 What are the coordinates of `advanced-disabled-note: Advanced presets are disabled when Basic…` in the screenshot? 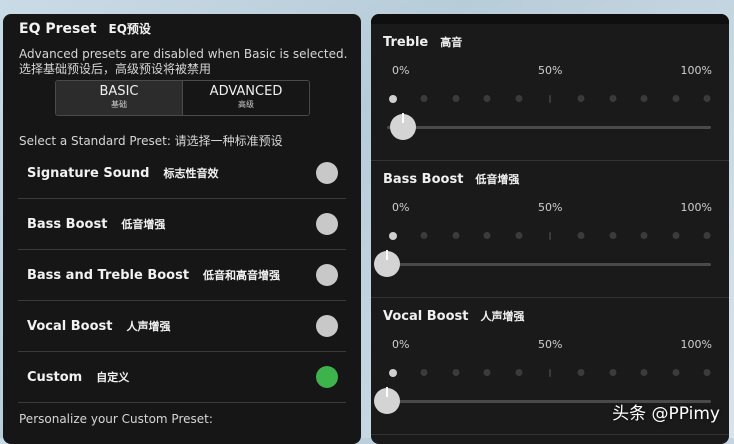 It's located at (183, 62).